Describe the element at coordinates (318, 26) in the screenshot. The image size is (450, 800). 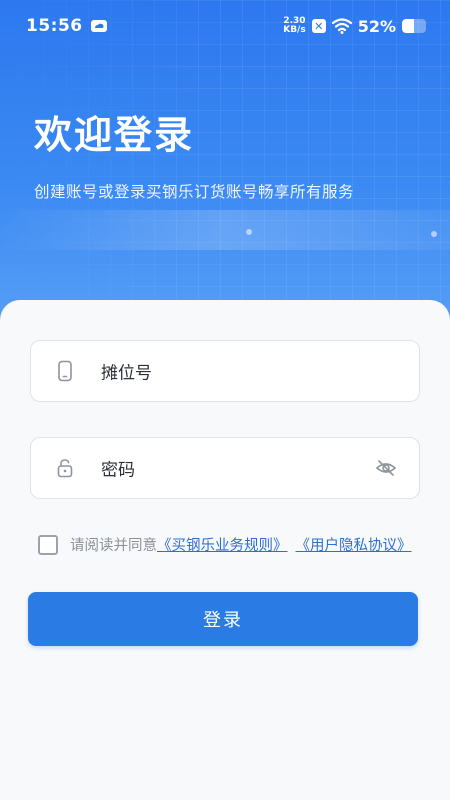
I see `no-sim-icon: ✕` at that location.